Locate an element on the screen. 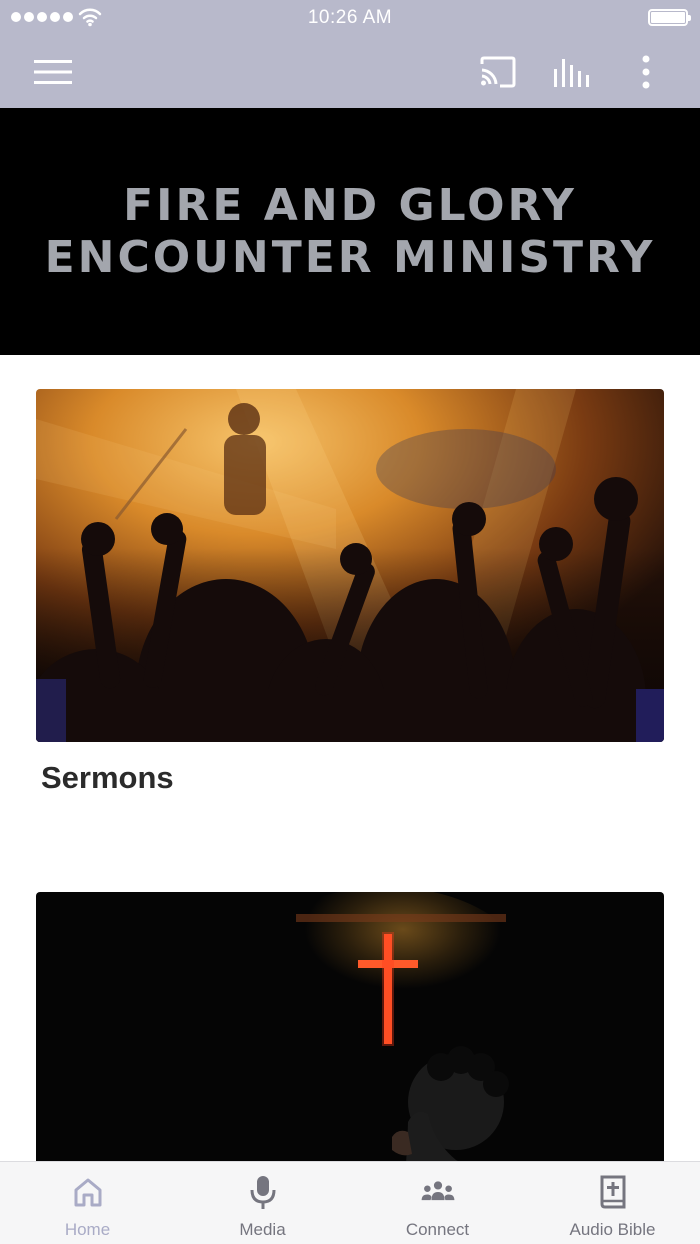  app-header: 10:26 AM is located at coordinates (350, 54).